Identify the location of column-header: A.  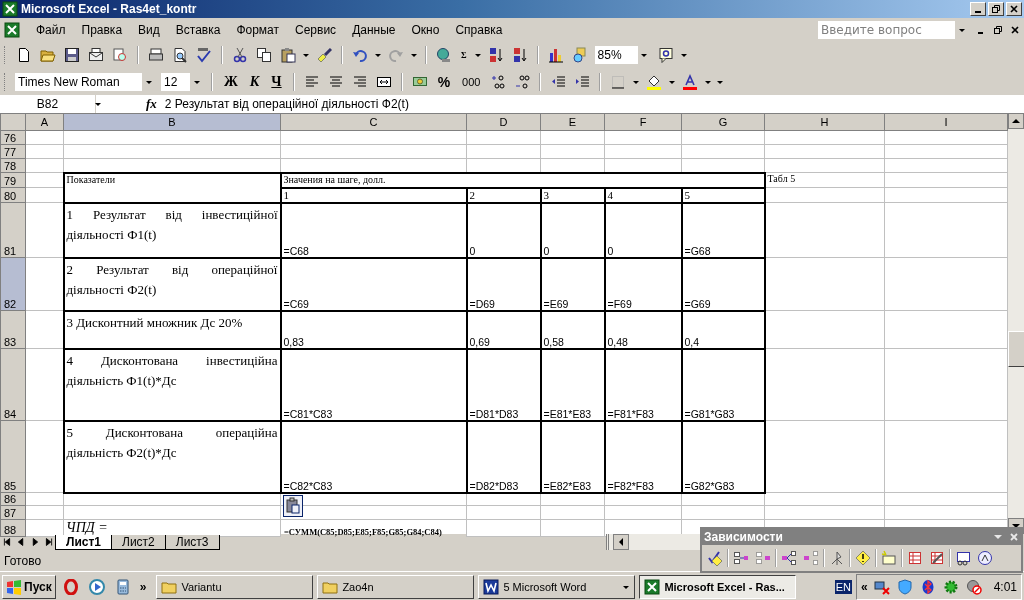
(44, 122).